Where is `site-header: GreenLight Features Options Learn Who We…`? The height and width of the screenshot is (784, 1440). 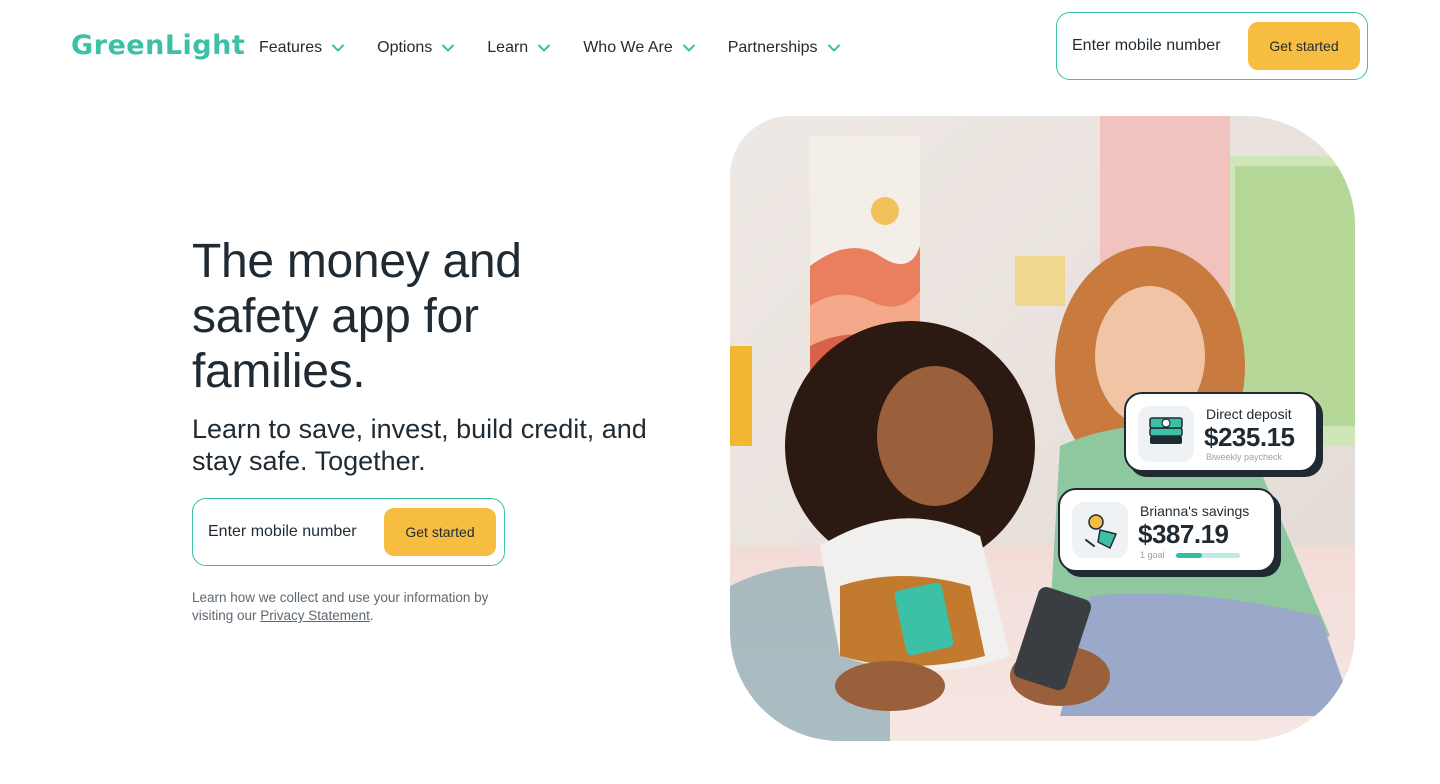 site-header: GreenLight Features Options Learn Who We… is located at coordinates (720, 48).